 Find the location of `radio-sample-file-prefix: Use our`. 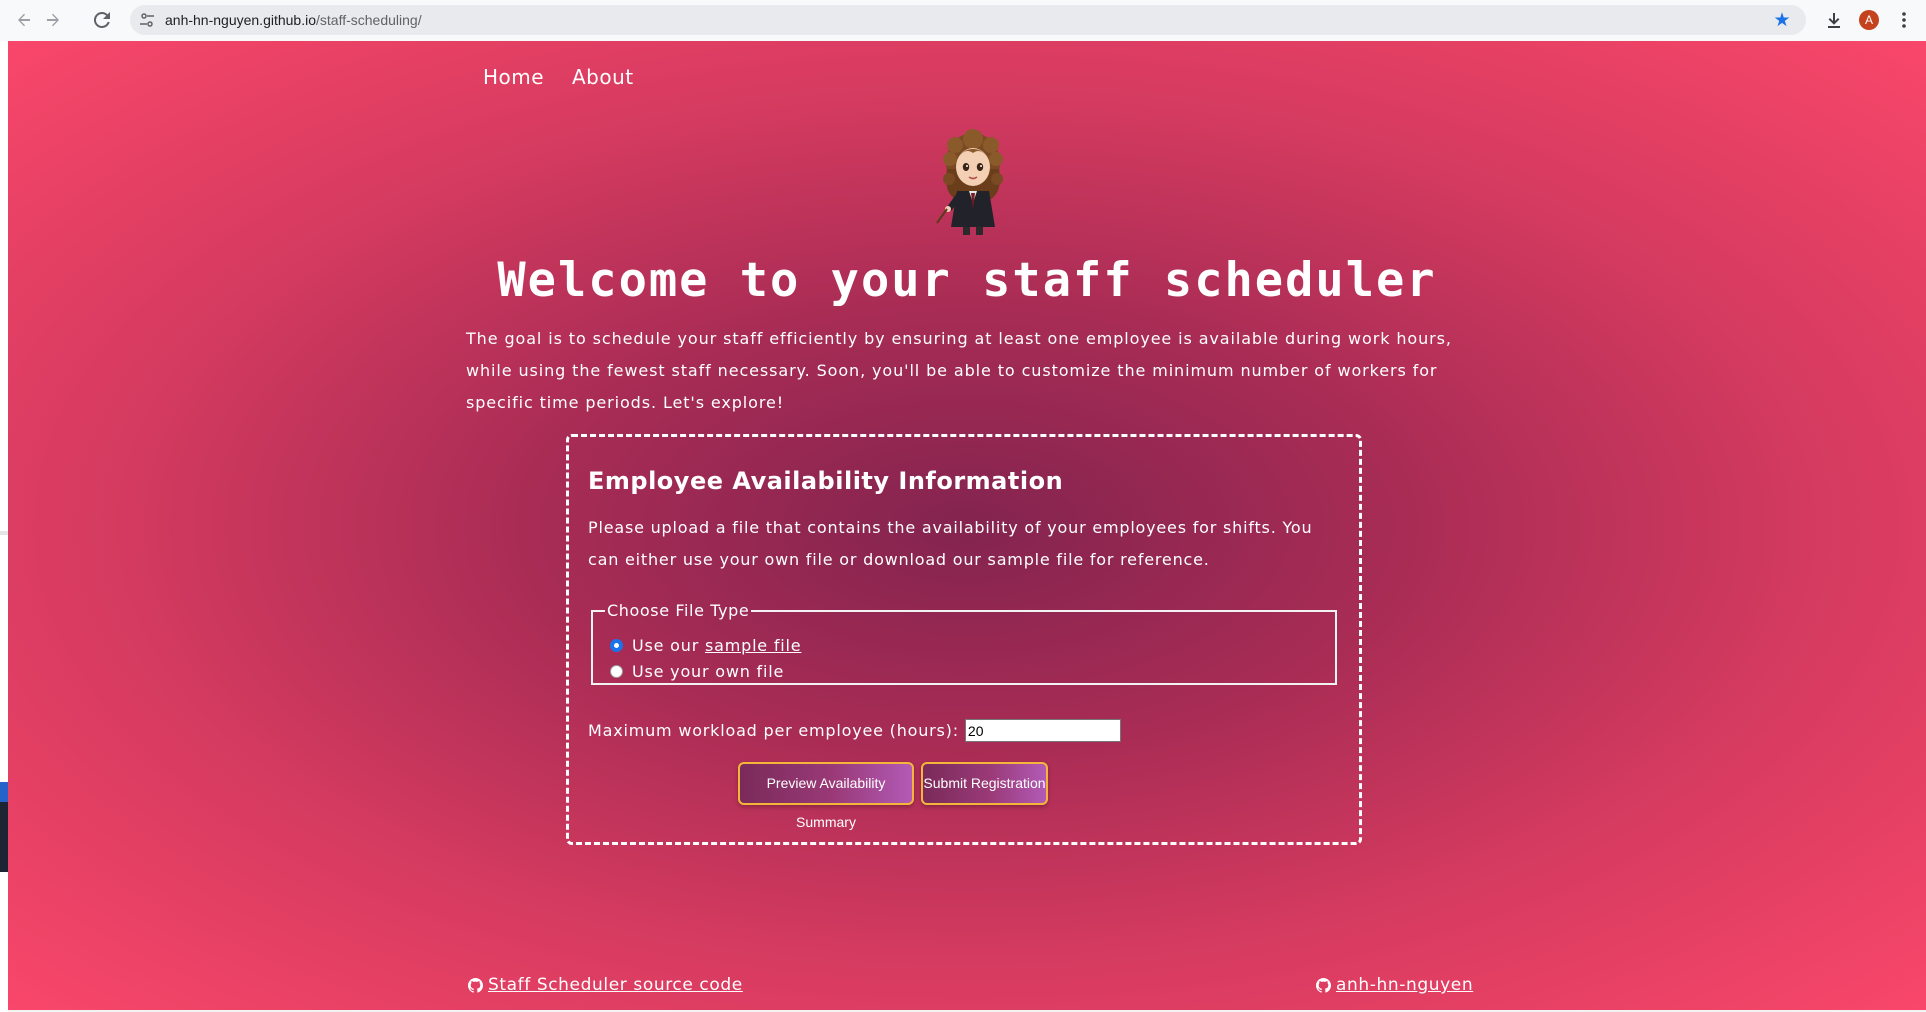

radio-sample-file-prefix: Use our is located at coordinates (668, 645).